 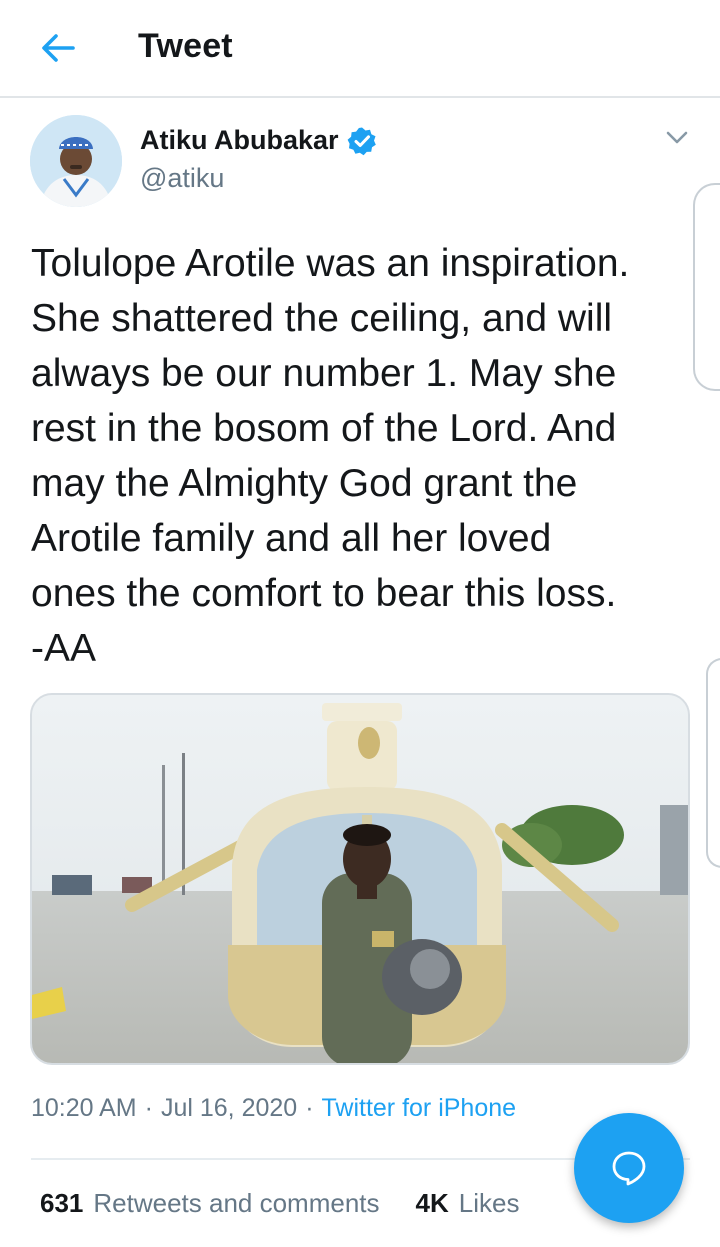 I want to click on verified-badge-icon, so click(x=362, y=141).